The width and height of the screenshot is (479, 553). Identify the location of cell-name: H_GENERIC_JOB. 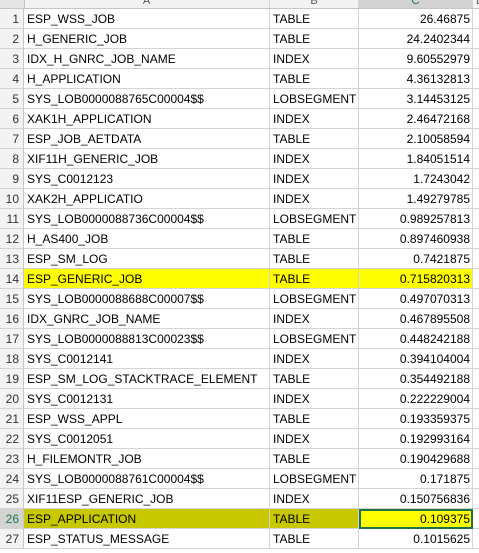
(147, 39).